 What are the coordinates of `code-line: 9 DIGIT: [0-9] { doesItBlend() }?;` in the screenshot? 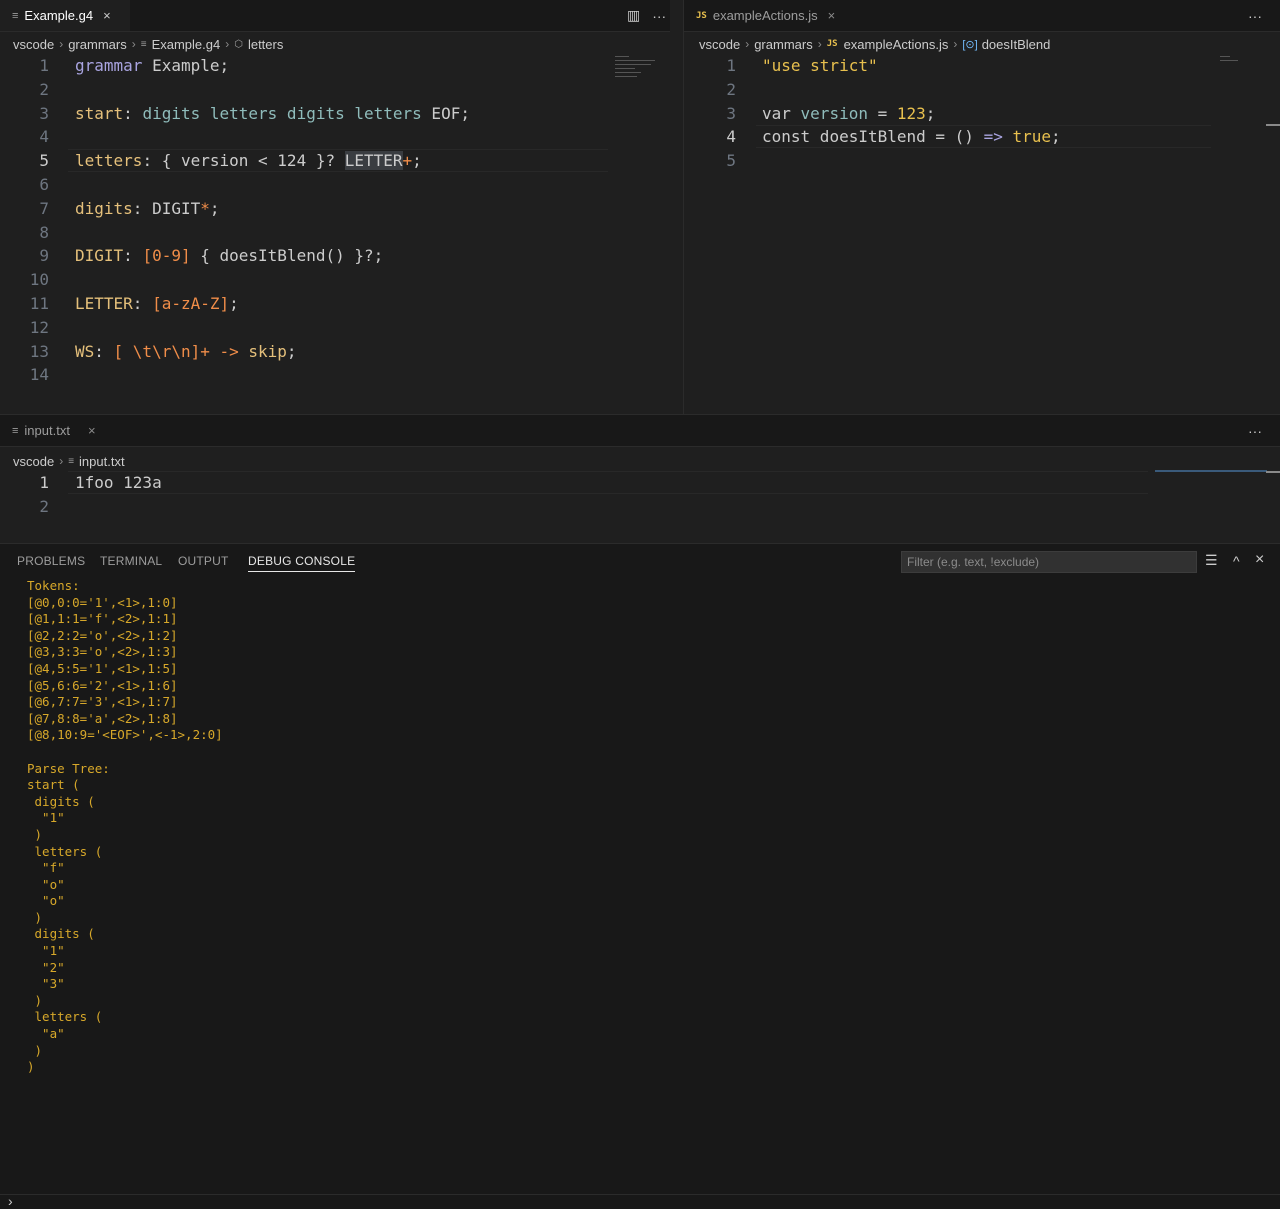 It's located at (335, 256).